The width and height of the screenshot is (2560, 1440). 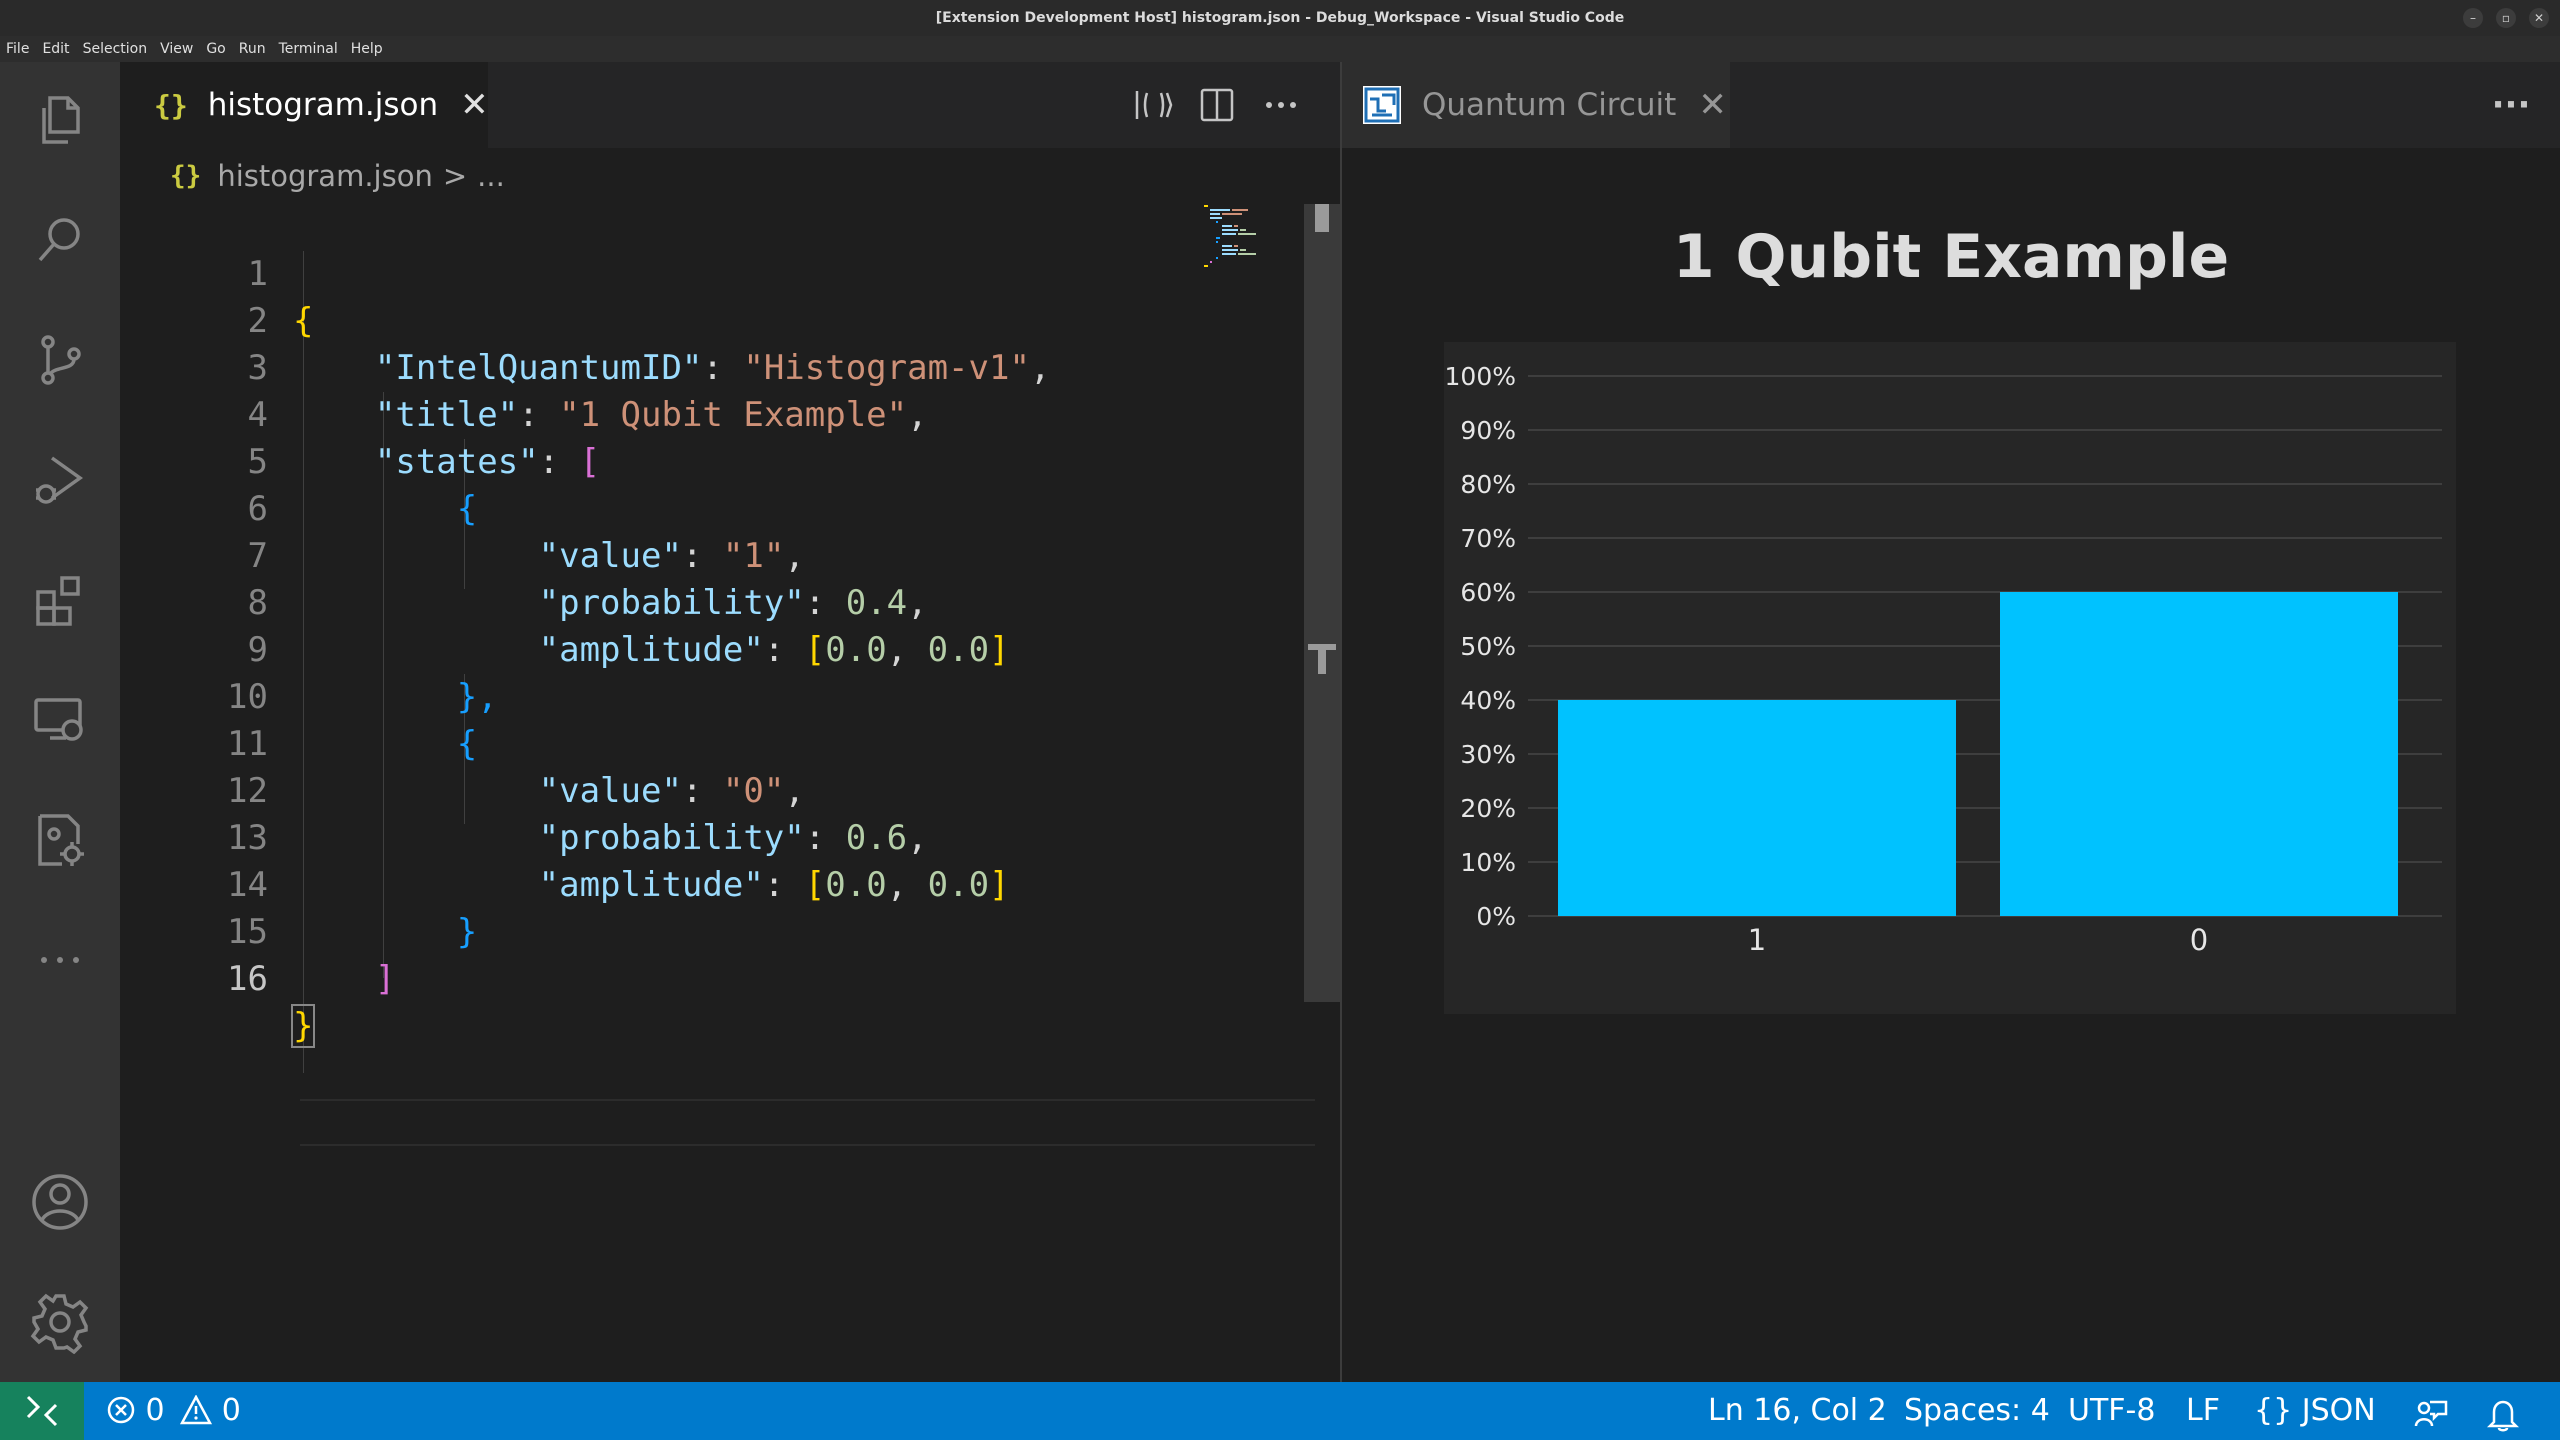 What do you see at coordinates (271, 1003) in the screenshot?
I see `code-line: 16 }` at bounding box center [271, 1003].